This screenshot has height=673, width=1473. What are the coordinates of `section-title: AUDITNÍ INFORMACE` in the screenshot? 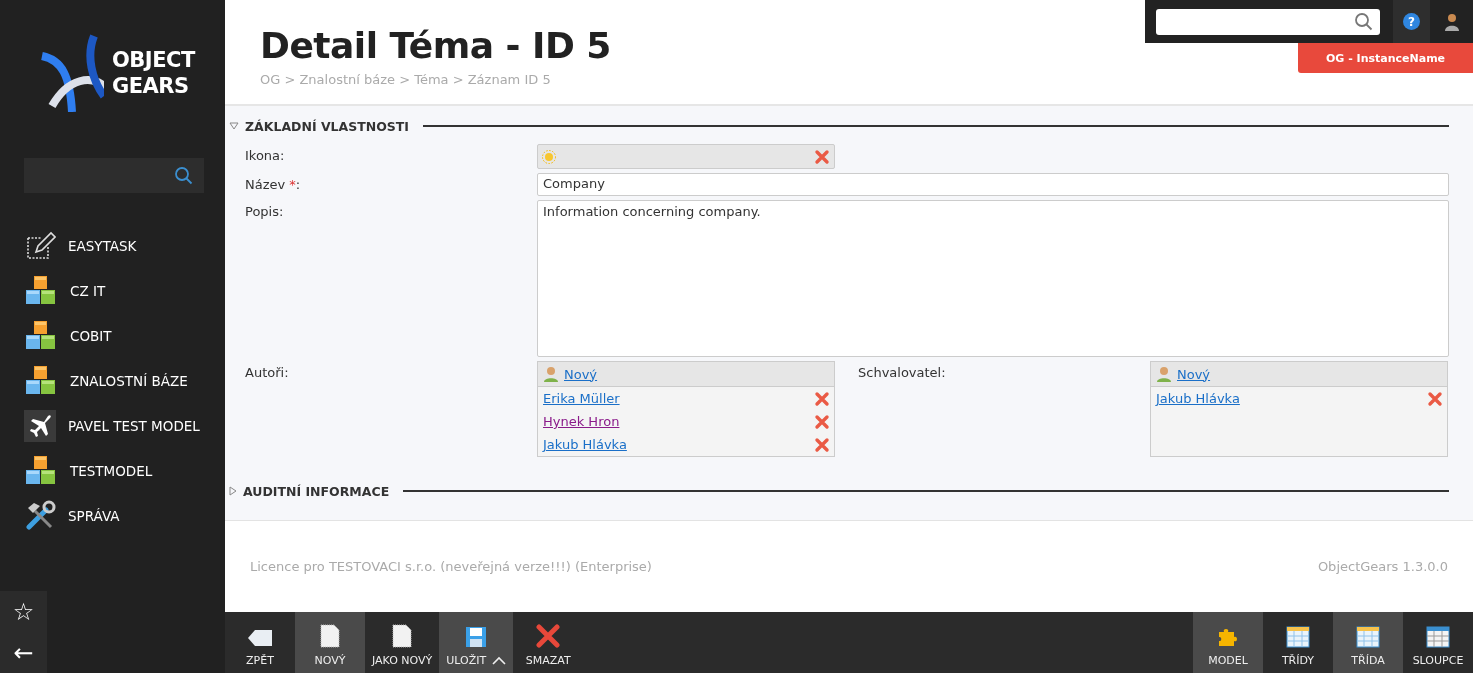 It's located at (316, 491).